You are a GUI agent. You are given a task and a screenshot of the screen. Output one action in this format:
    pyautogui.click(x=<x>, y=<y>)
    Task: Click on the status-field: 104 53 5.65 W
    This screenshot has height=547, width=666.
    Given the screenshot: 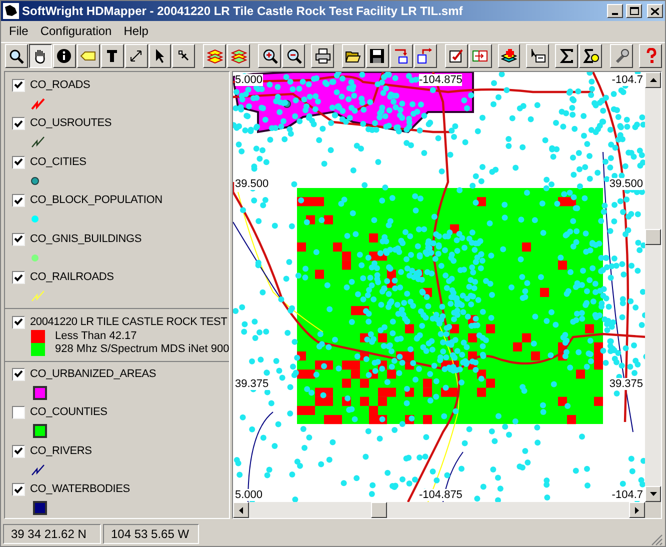 What is the action you would take?
    pyautogui.click(x=151, y=534)
    